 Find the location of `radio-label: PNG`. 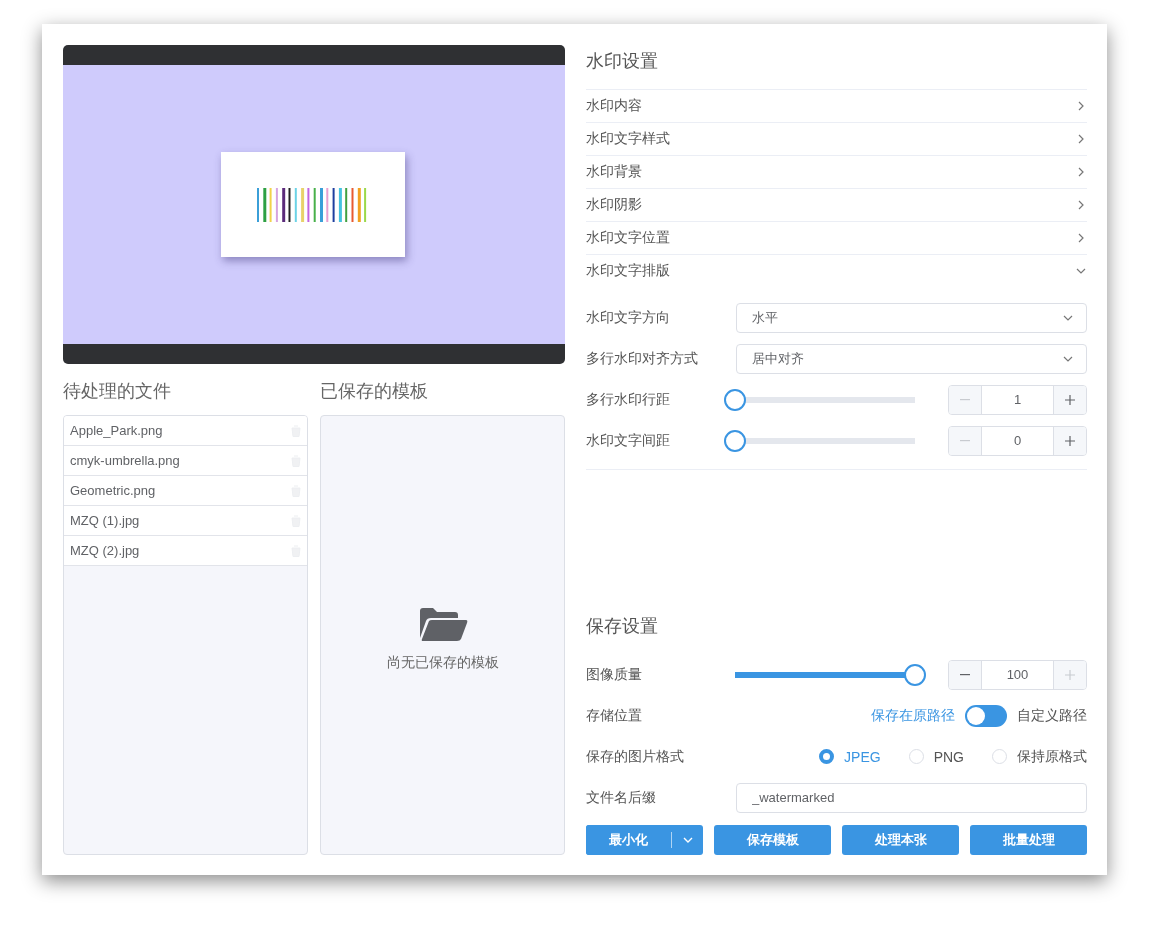

radio-label: PNG is located at coordinates (948, 756).